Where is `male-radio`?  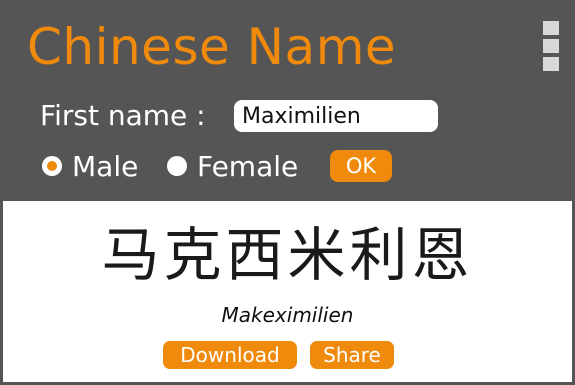 male-radio is located at coordinates (52, 166).